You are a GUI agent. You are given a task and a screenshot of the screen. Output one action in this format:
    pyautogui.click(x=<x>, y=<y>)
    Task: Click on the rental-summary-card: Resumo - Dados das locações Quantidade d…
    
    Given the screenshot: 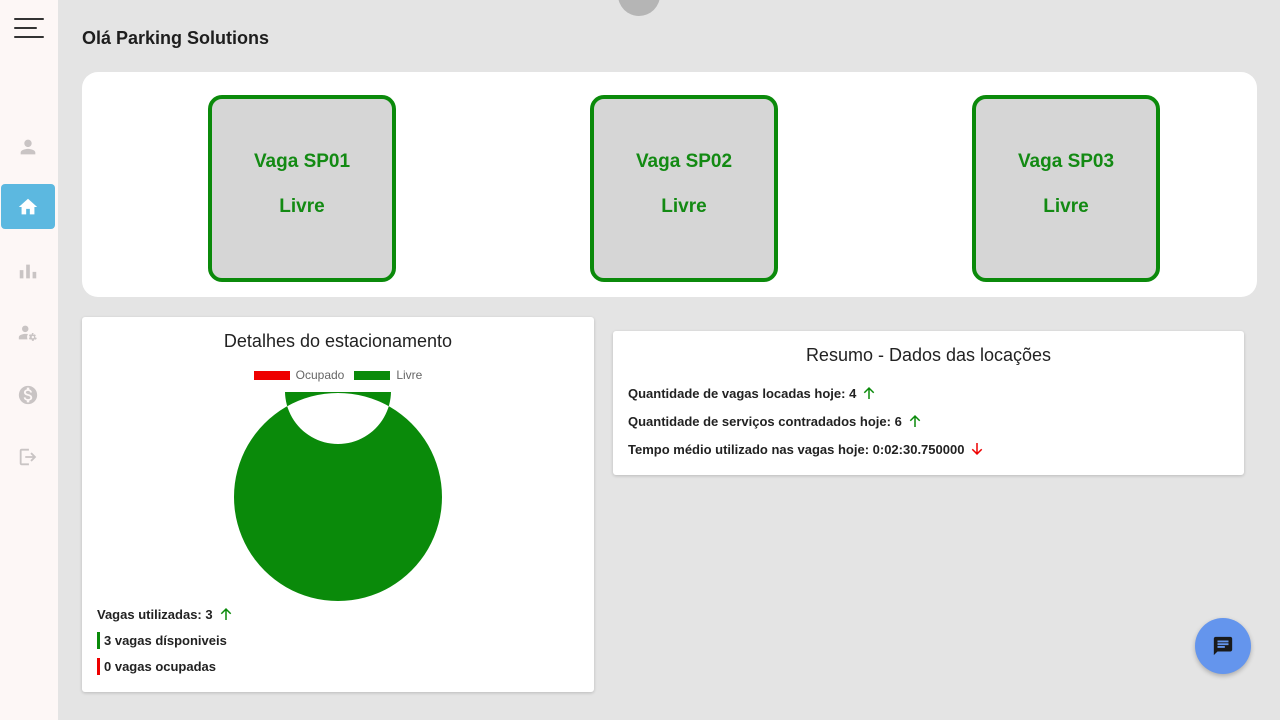 What is the action you would take?
    pyautogui.click(x=928, y=403)
    